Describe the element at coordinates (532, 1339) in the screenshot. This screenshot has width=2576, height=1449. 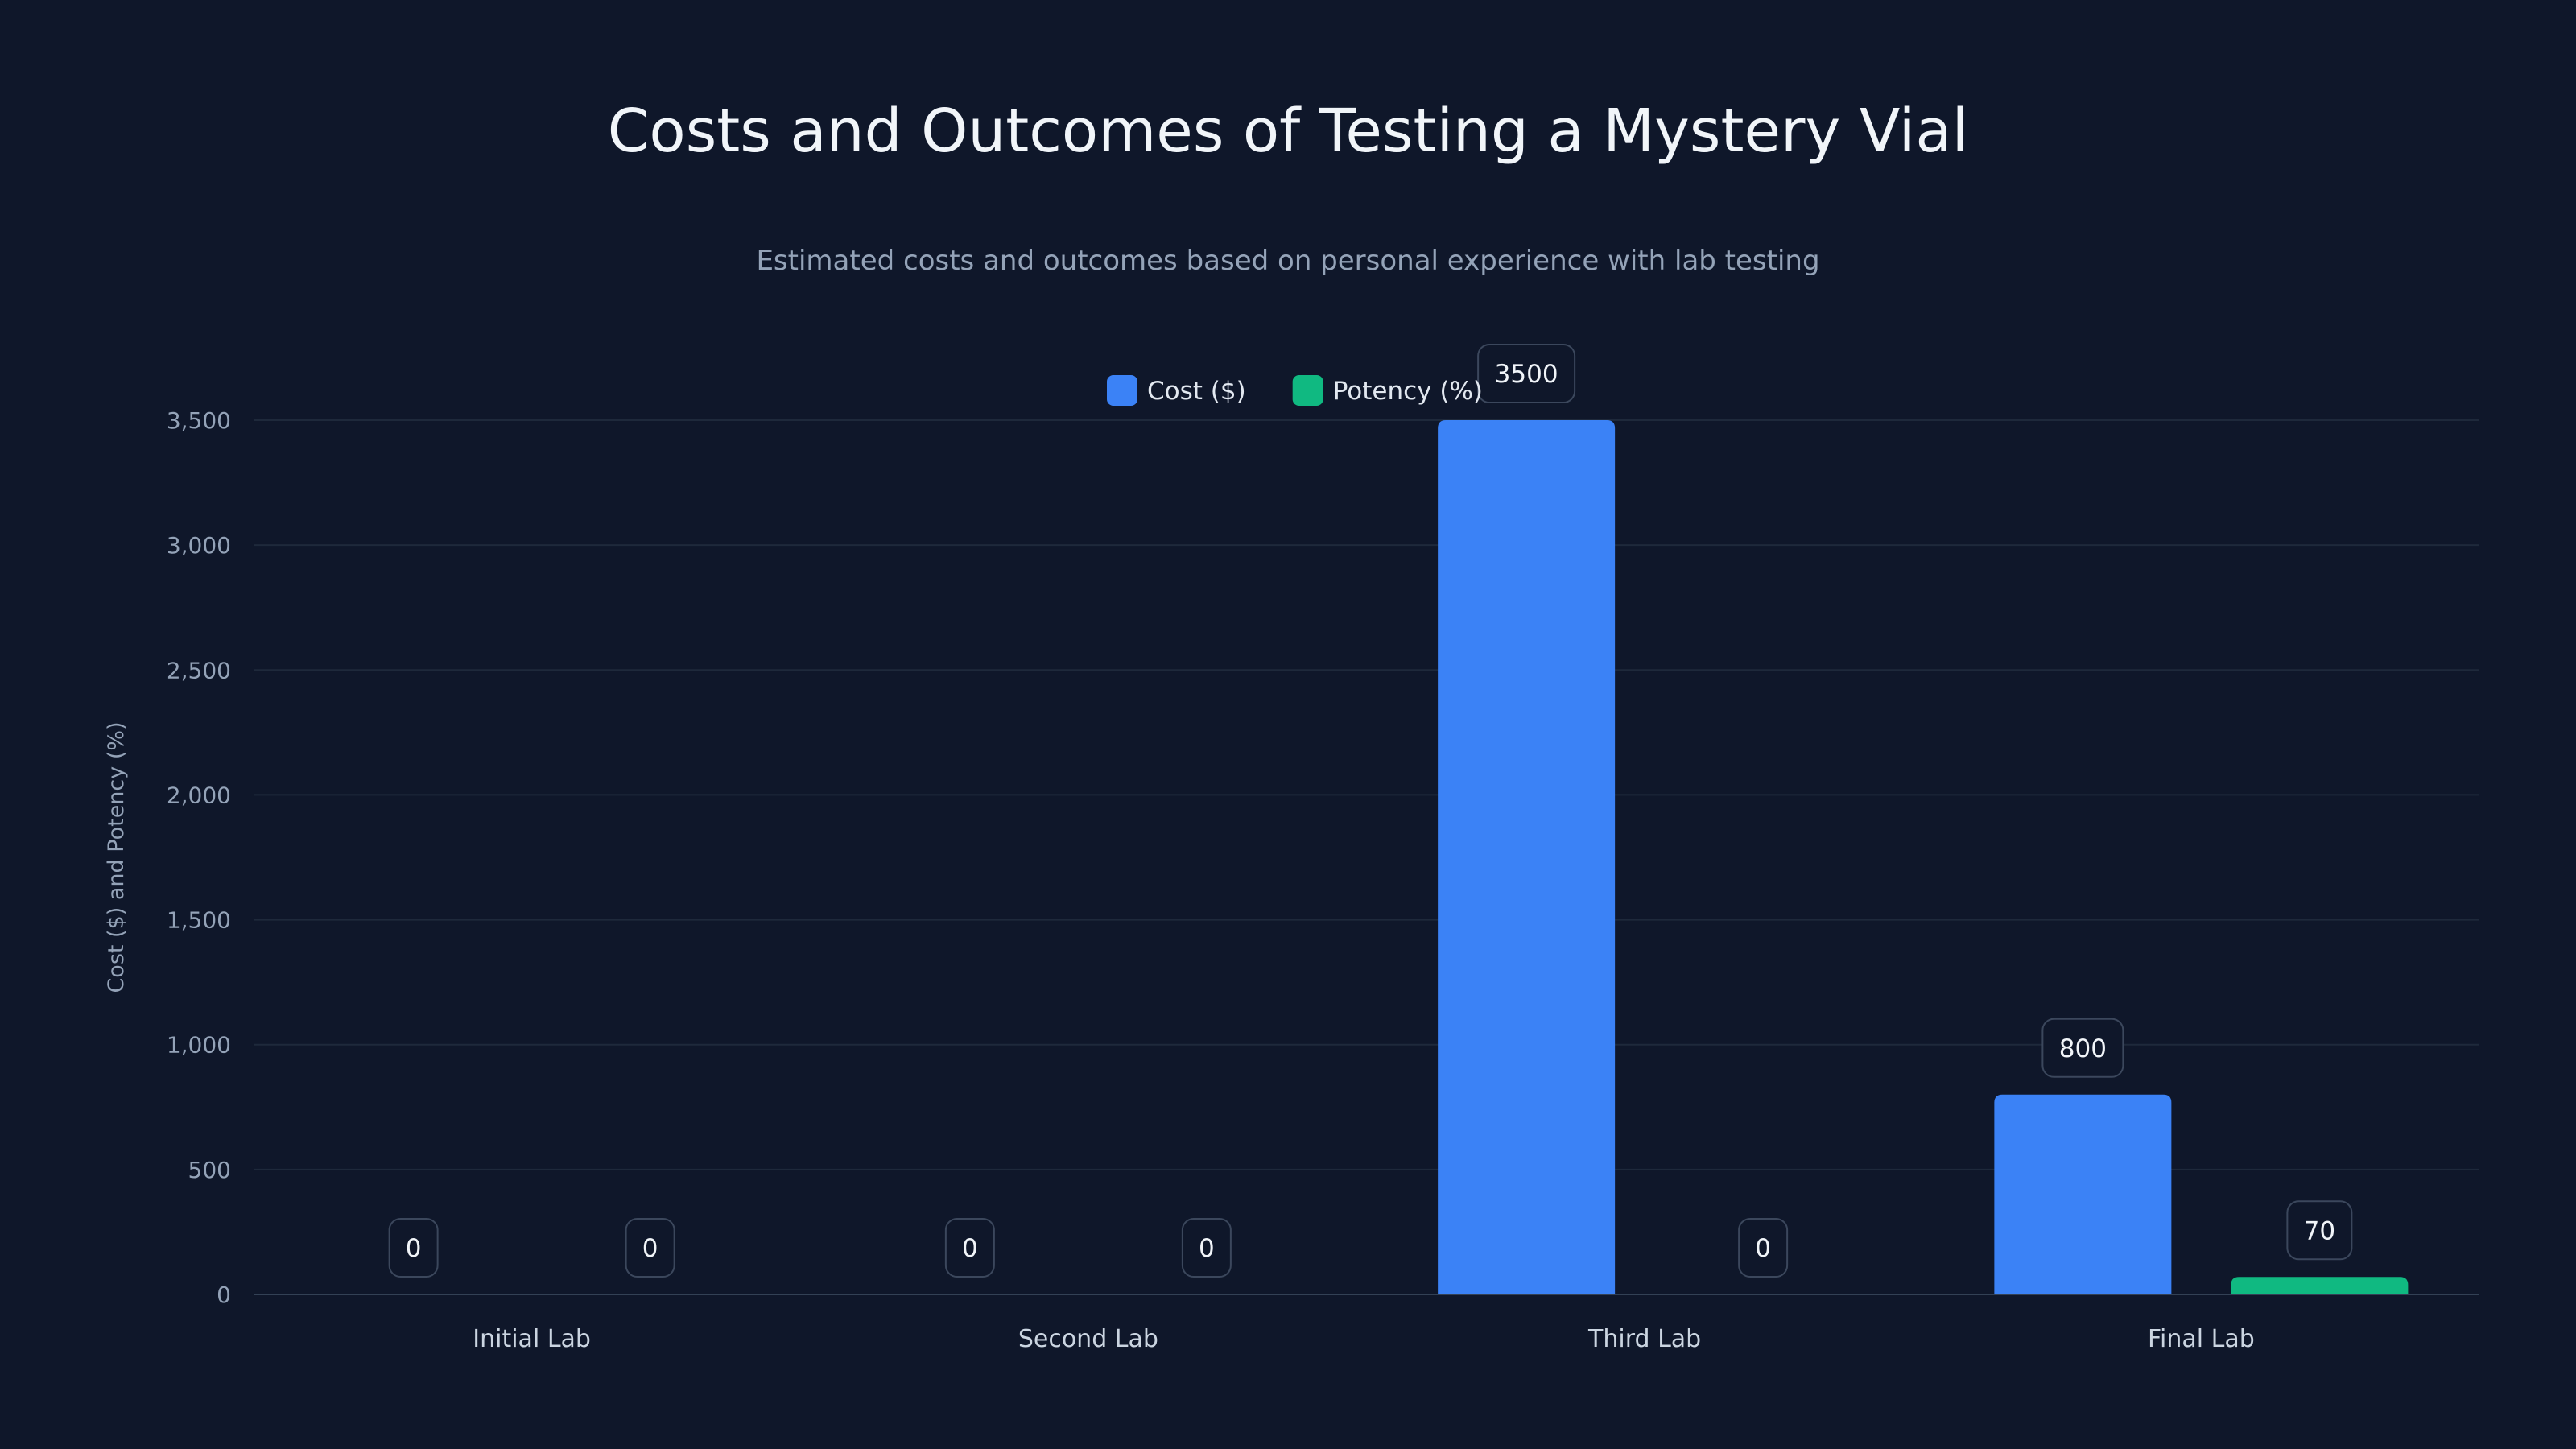
I see `x-category-label: Initial Lab` at that location.